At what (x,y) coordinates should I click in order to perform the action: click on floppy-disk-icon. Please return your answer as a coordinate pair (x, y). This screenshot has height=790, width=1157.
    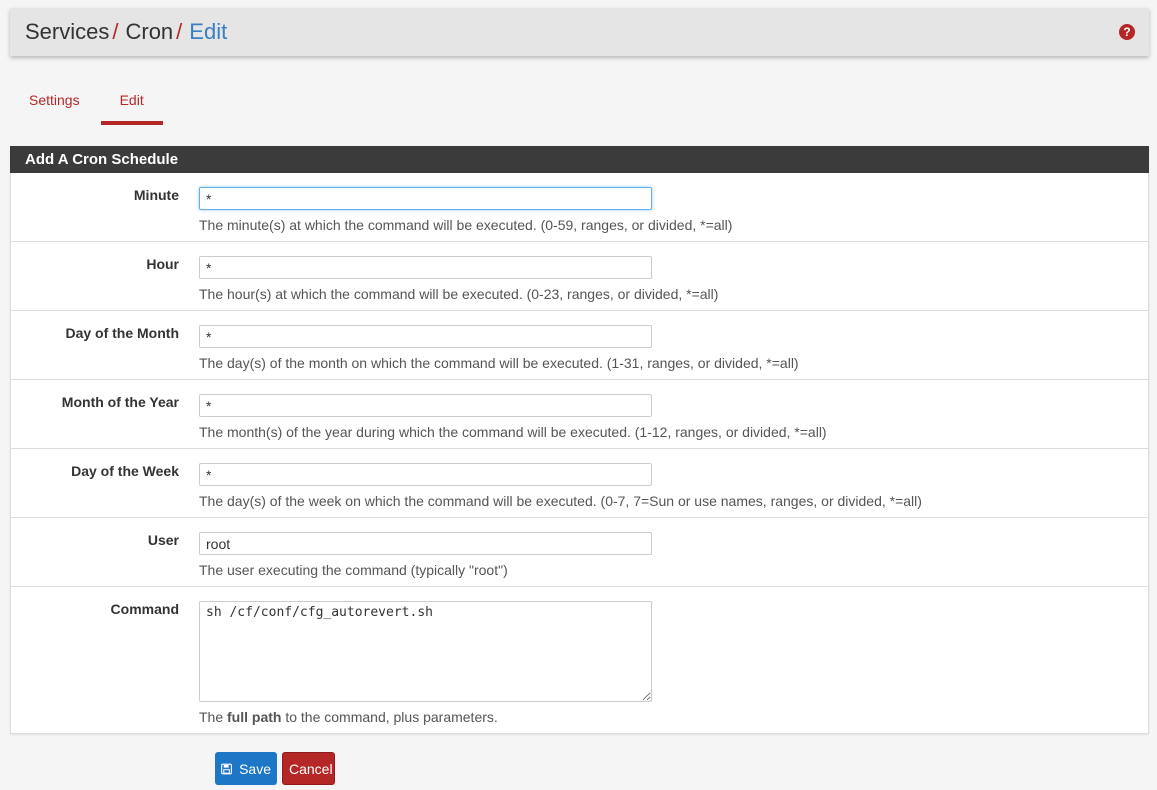
    Looking at the image, I should click on (226, 768).